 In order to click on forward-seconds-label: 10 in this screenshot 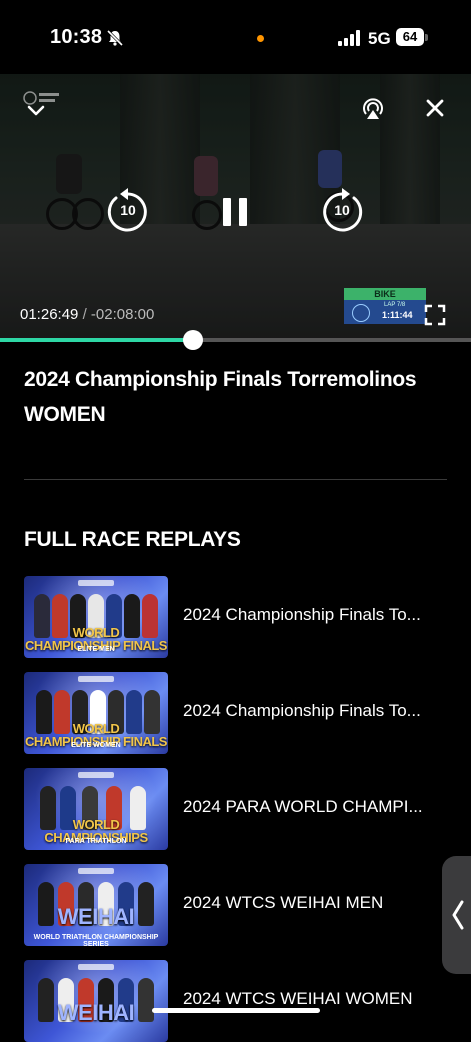, I will do `click(342, 210)`.